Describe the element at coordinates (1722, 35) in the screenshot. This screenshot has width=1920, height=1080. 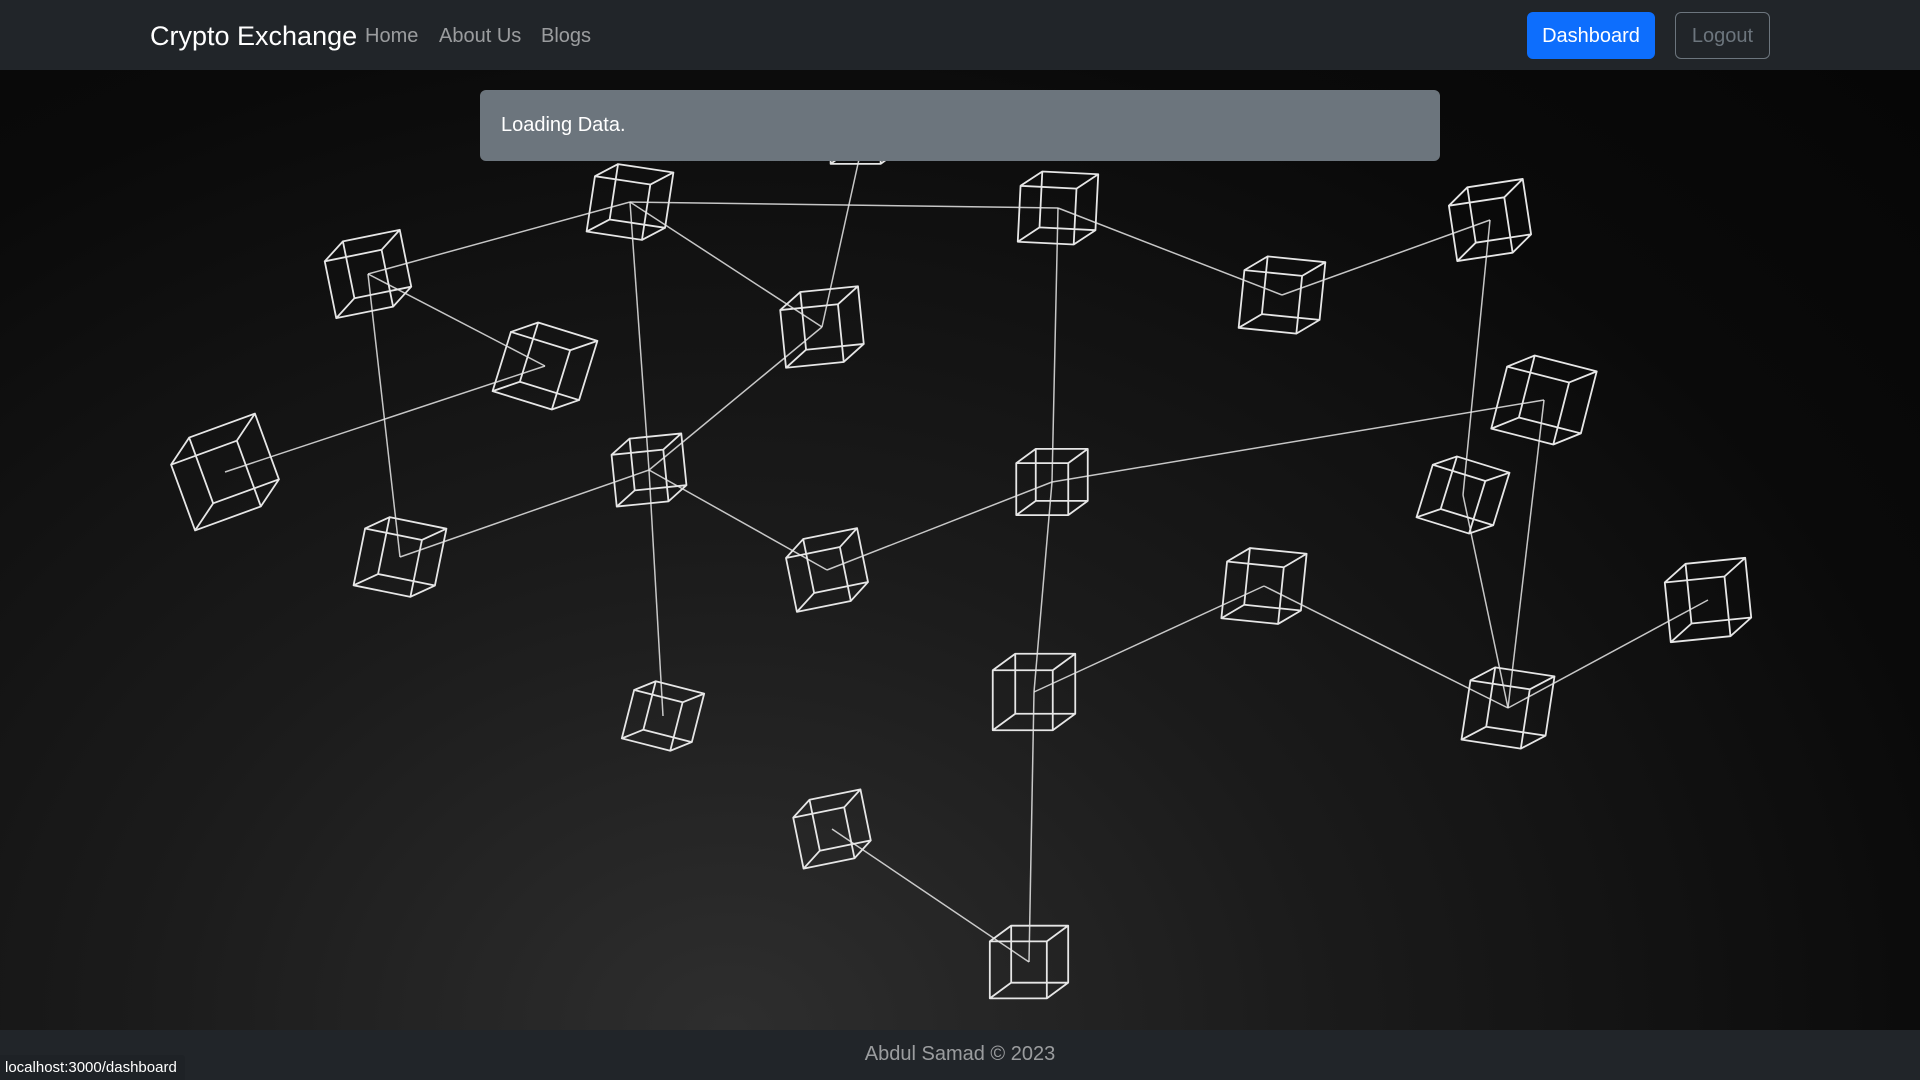
I see `logout-button: Logout` at that location.